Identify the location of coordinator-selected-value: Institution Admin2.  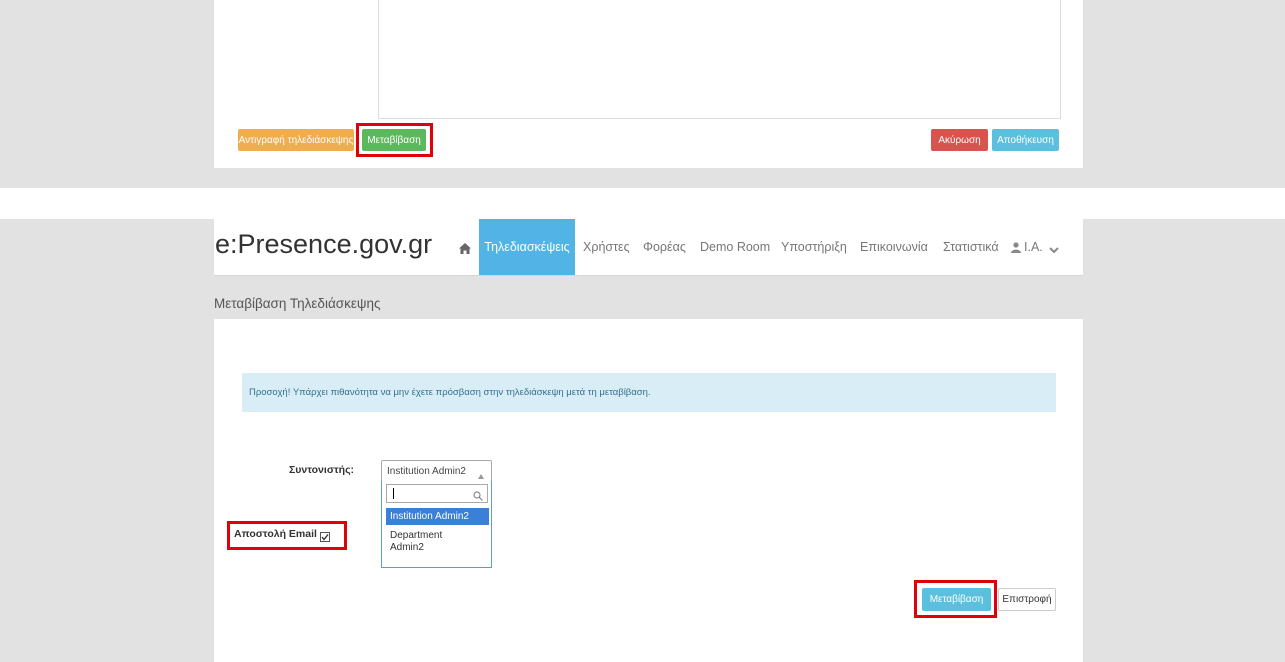
(426, 471).